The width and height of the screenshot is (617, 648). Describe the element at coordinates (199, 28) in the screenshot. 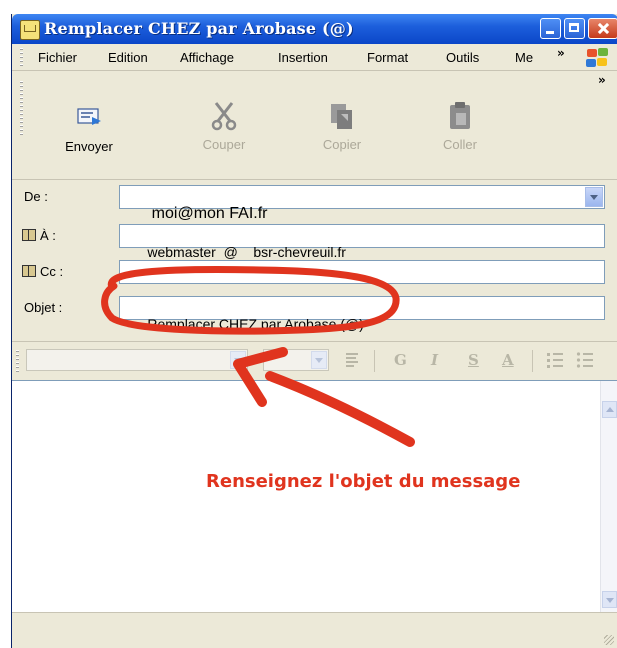

I see `window-title: Remplacer CHEZ par Arobase (@)` at that location.